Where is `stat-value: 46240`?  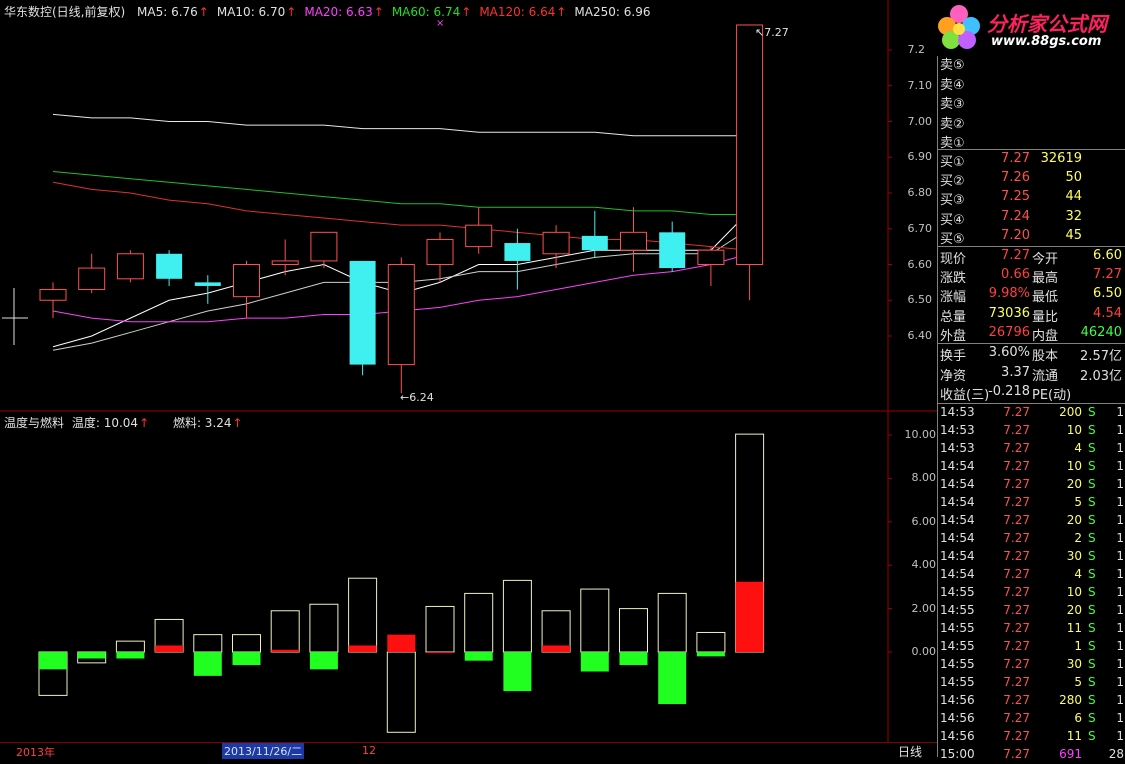
stat-value: 46240 is located at coordinates (1101, 332).